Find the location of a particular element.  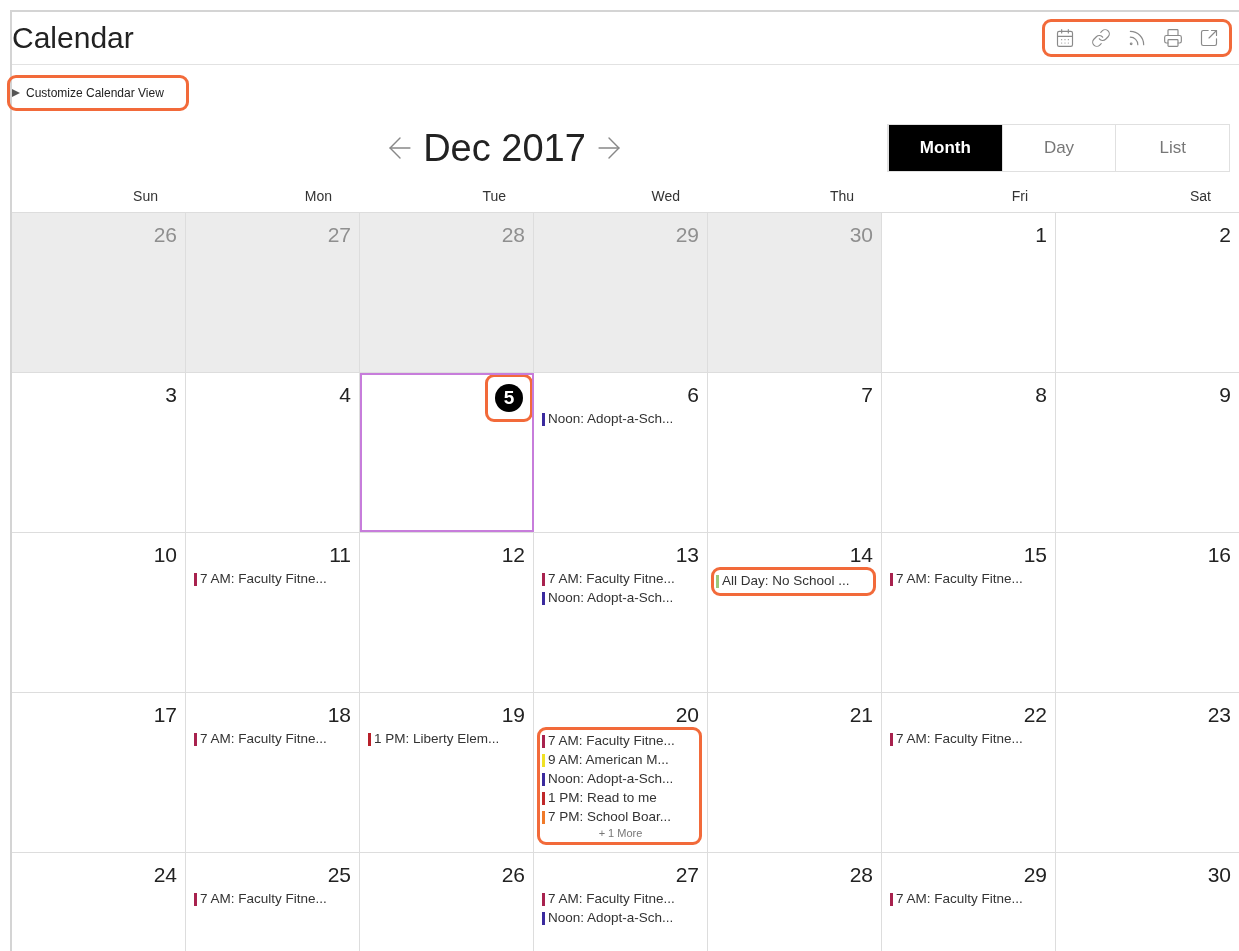

day-cell: 5 is located at coordinates (447, 452).